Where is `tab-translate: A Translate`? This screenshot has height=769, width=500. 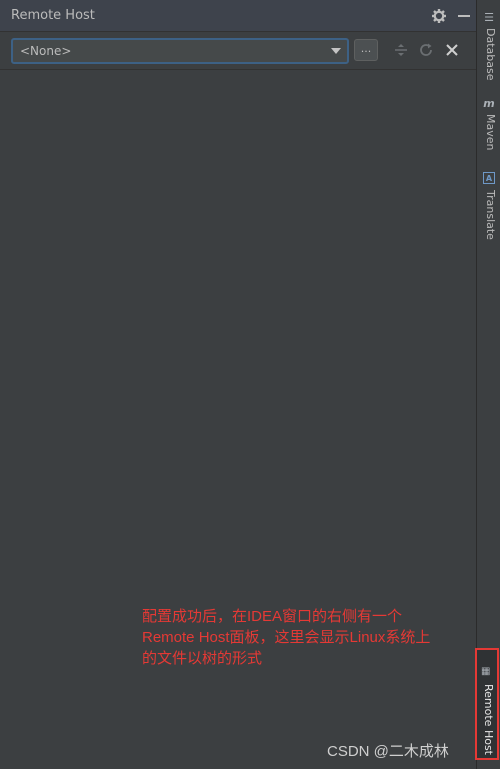
tab-translate: A Translate is located at coordinates (488, 204).